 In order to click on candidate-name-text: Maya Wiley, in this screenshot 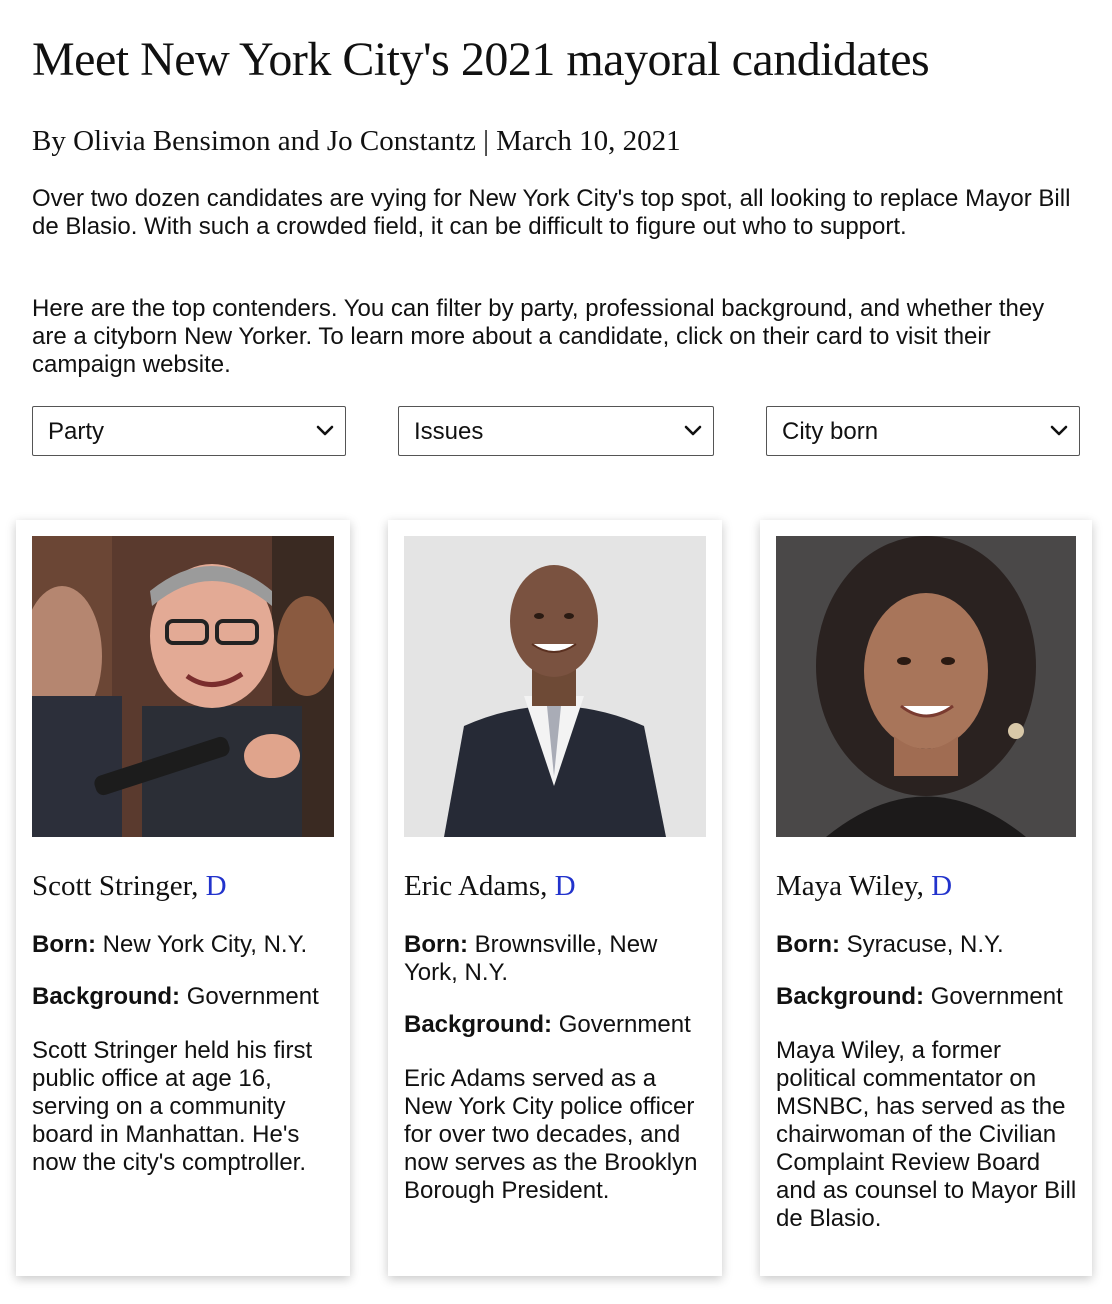, I will do `click(850, 886)`.